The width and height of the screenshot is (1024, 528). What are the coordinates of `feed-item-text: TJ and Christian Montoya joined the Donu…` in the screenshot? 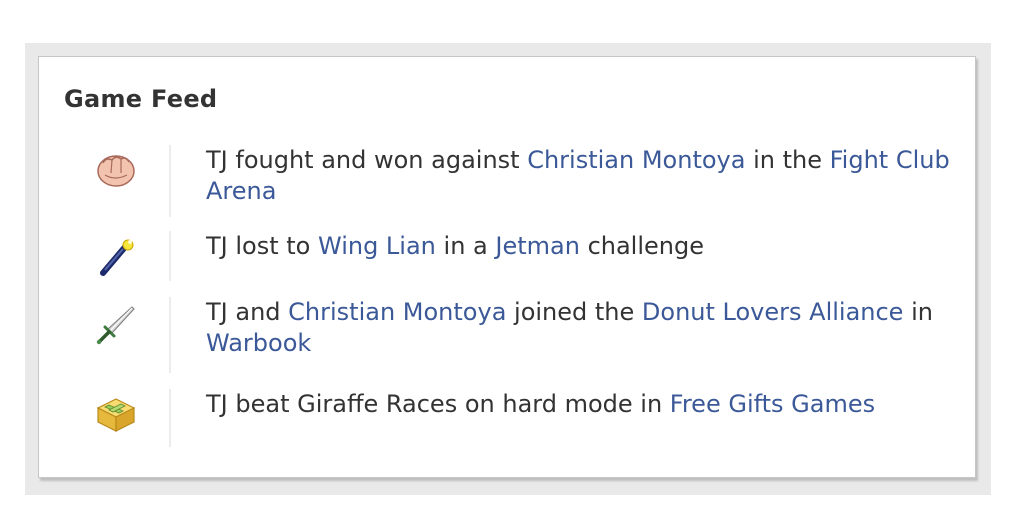 It's located at (573, 328).